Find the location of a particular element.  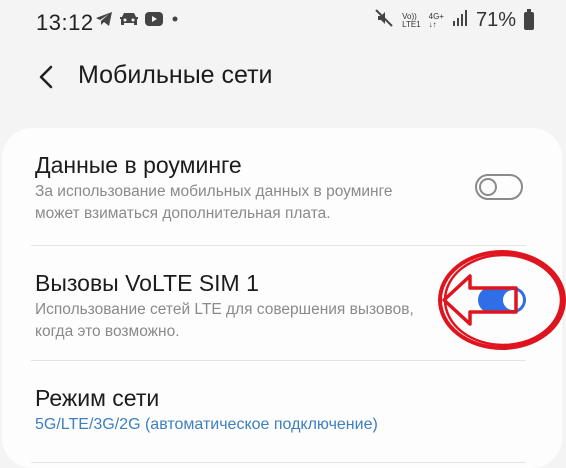

battery-icon is located at coordinates (529, 19).